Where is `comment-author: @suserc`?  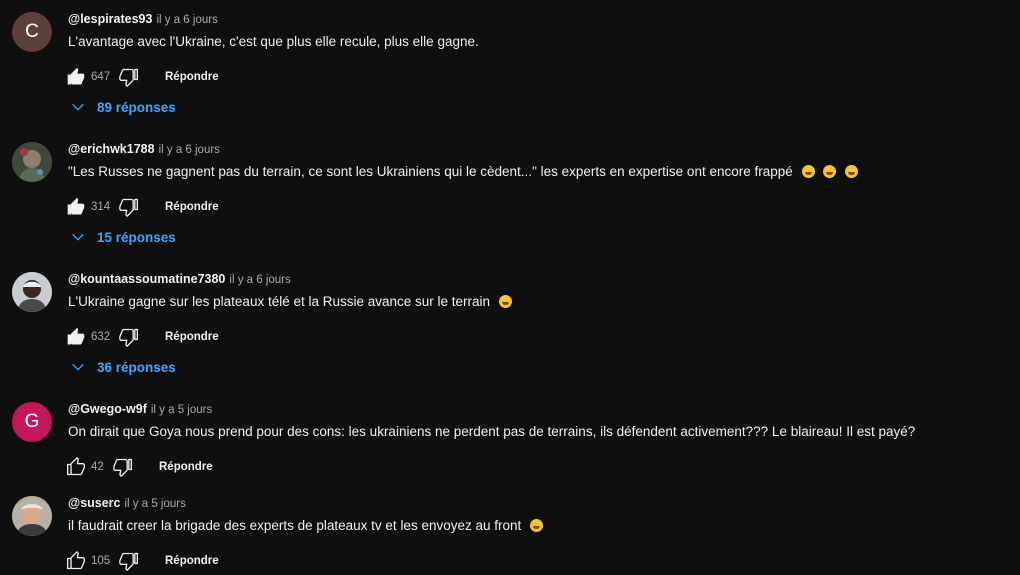 comment-author: @suserc is located at coordinates (94, 503).